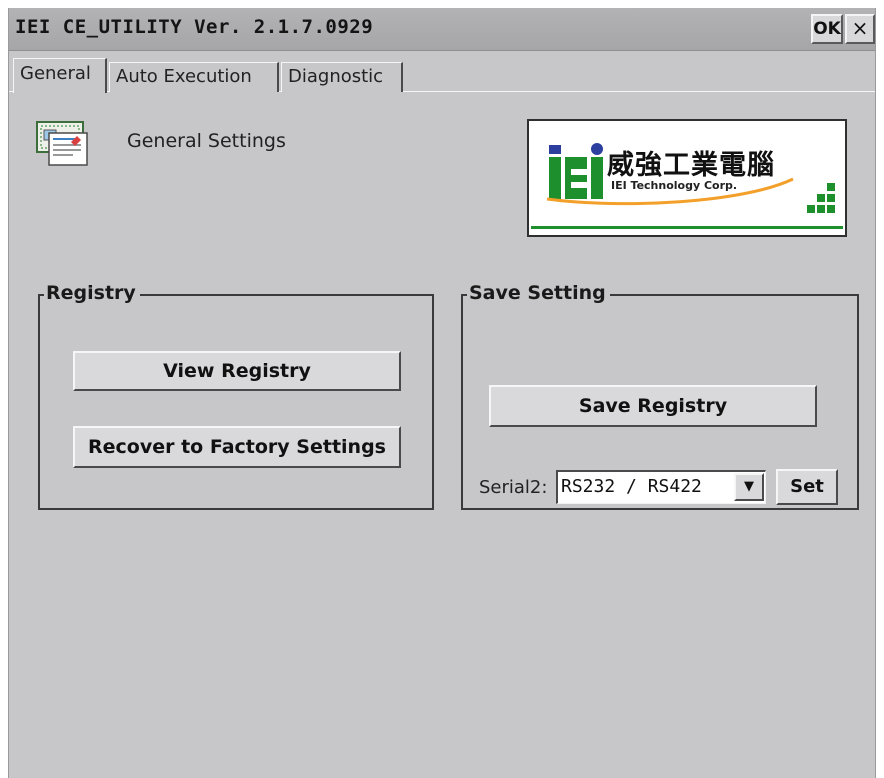  Describe the element at coordinates (653, 406) in the screenshot. I see `save-registry-button: Save Registry` at that location.